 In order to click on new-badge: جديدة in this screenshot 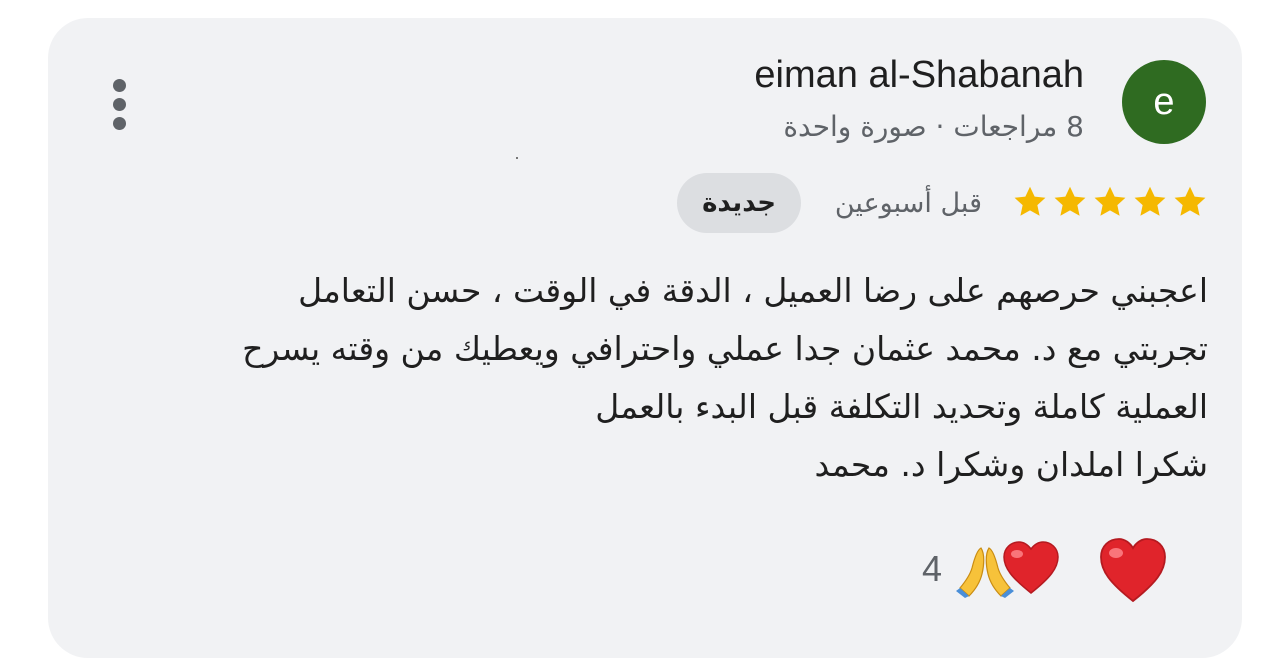, I will do `click(739, 203)`.